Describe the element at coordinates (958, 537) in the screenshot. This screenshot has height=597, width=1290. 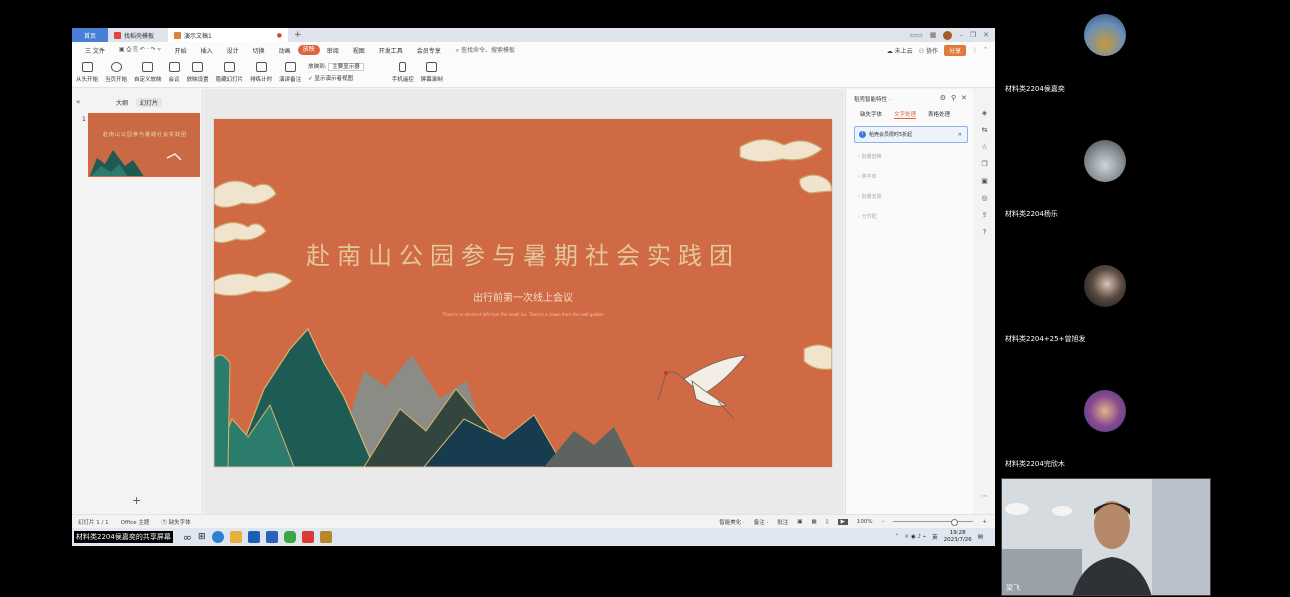
I see `clock: 19:28 2023/7/26` at that location.